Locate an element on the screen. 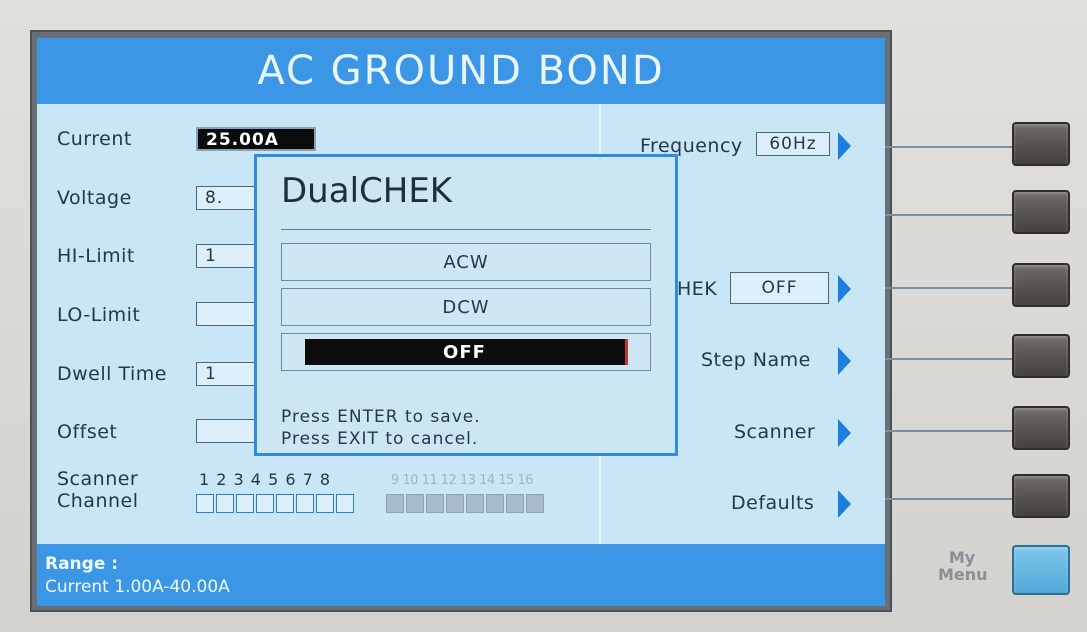  scanner-channel-numbers: 1 2 3 4 5 6 7 8 is located at coordinates (265, 479).